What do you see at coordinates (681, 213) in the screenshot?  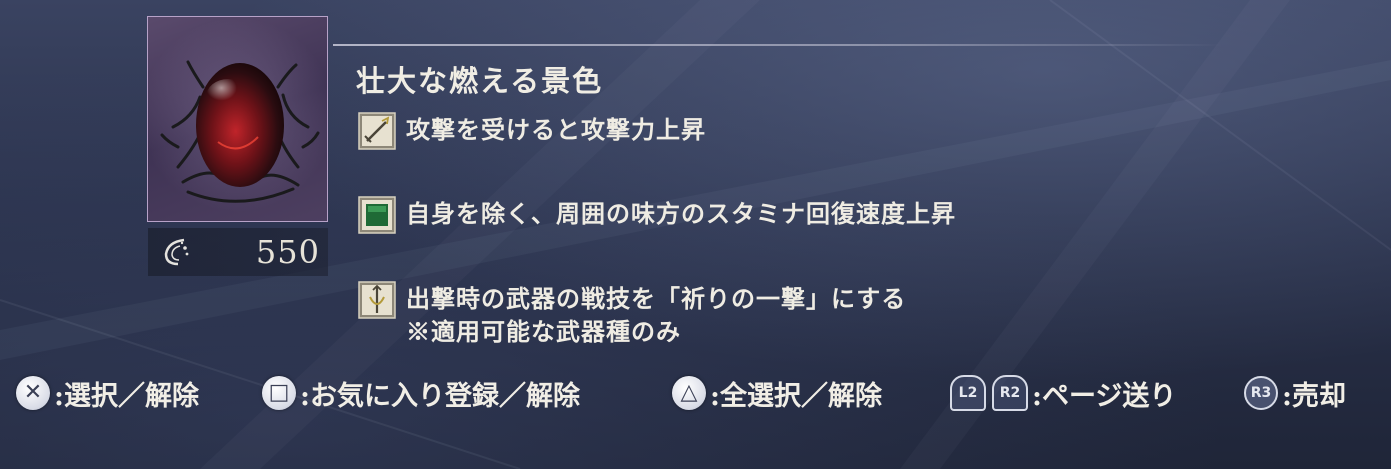 I see `effect-text: 自身を除く、周囲の味方のスタミナ回復速度上昇` at bounding box center [681, 213].